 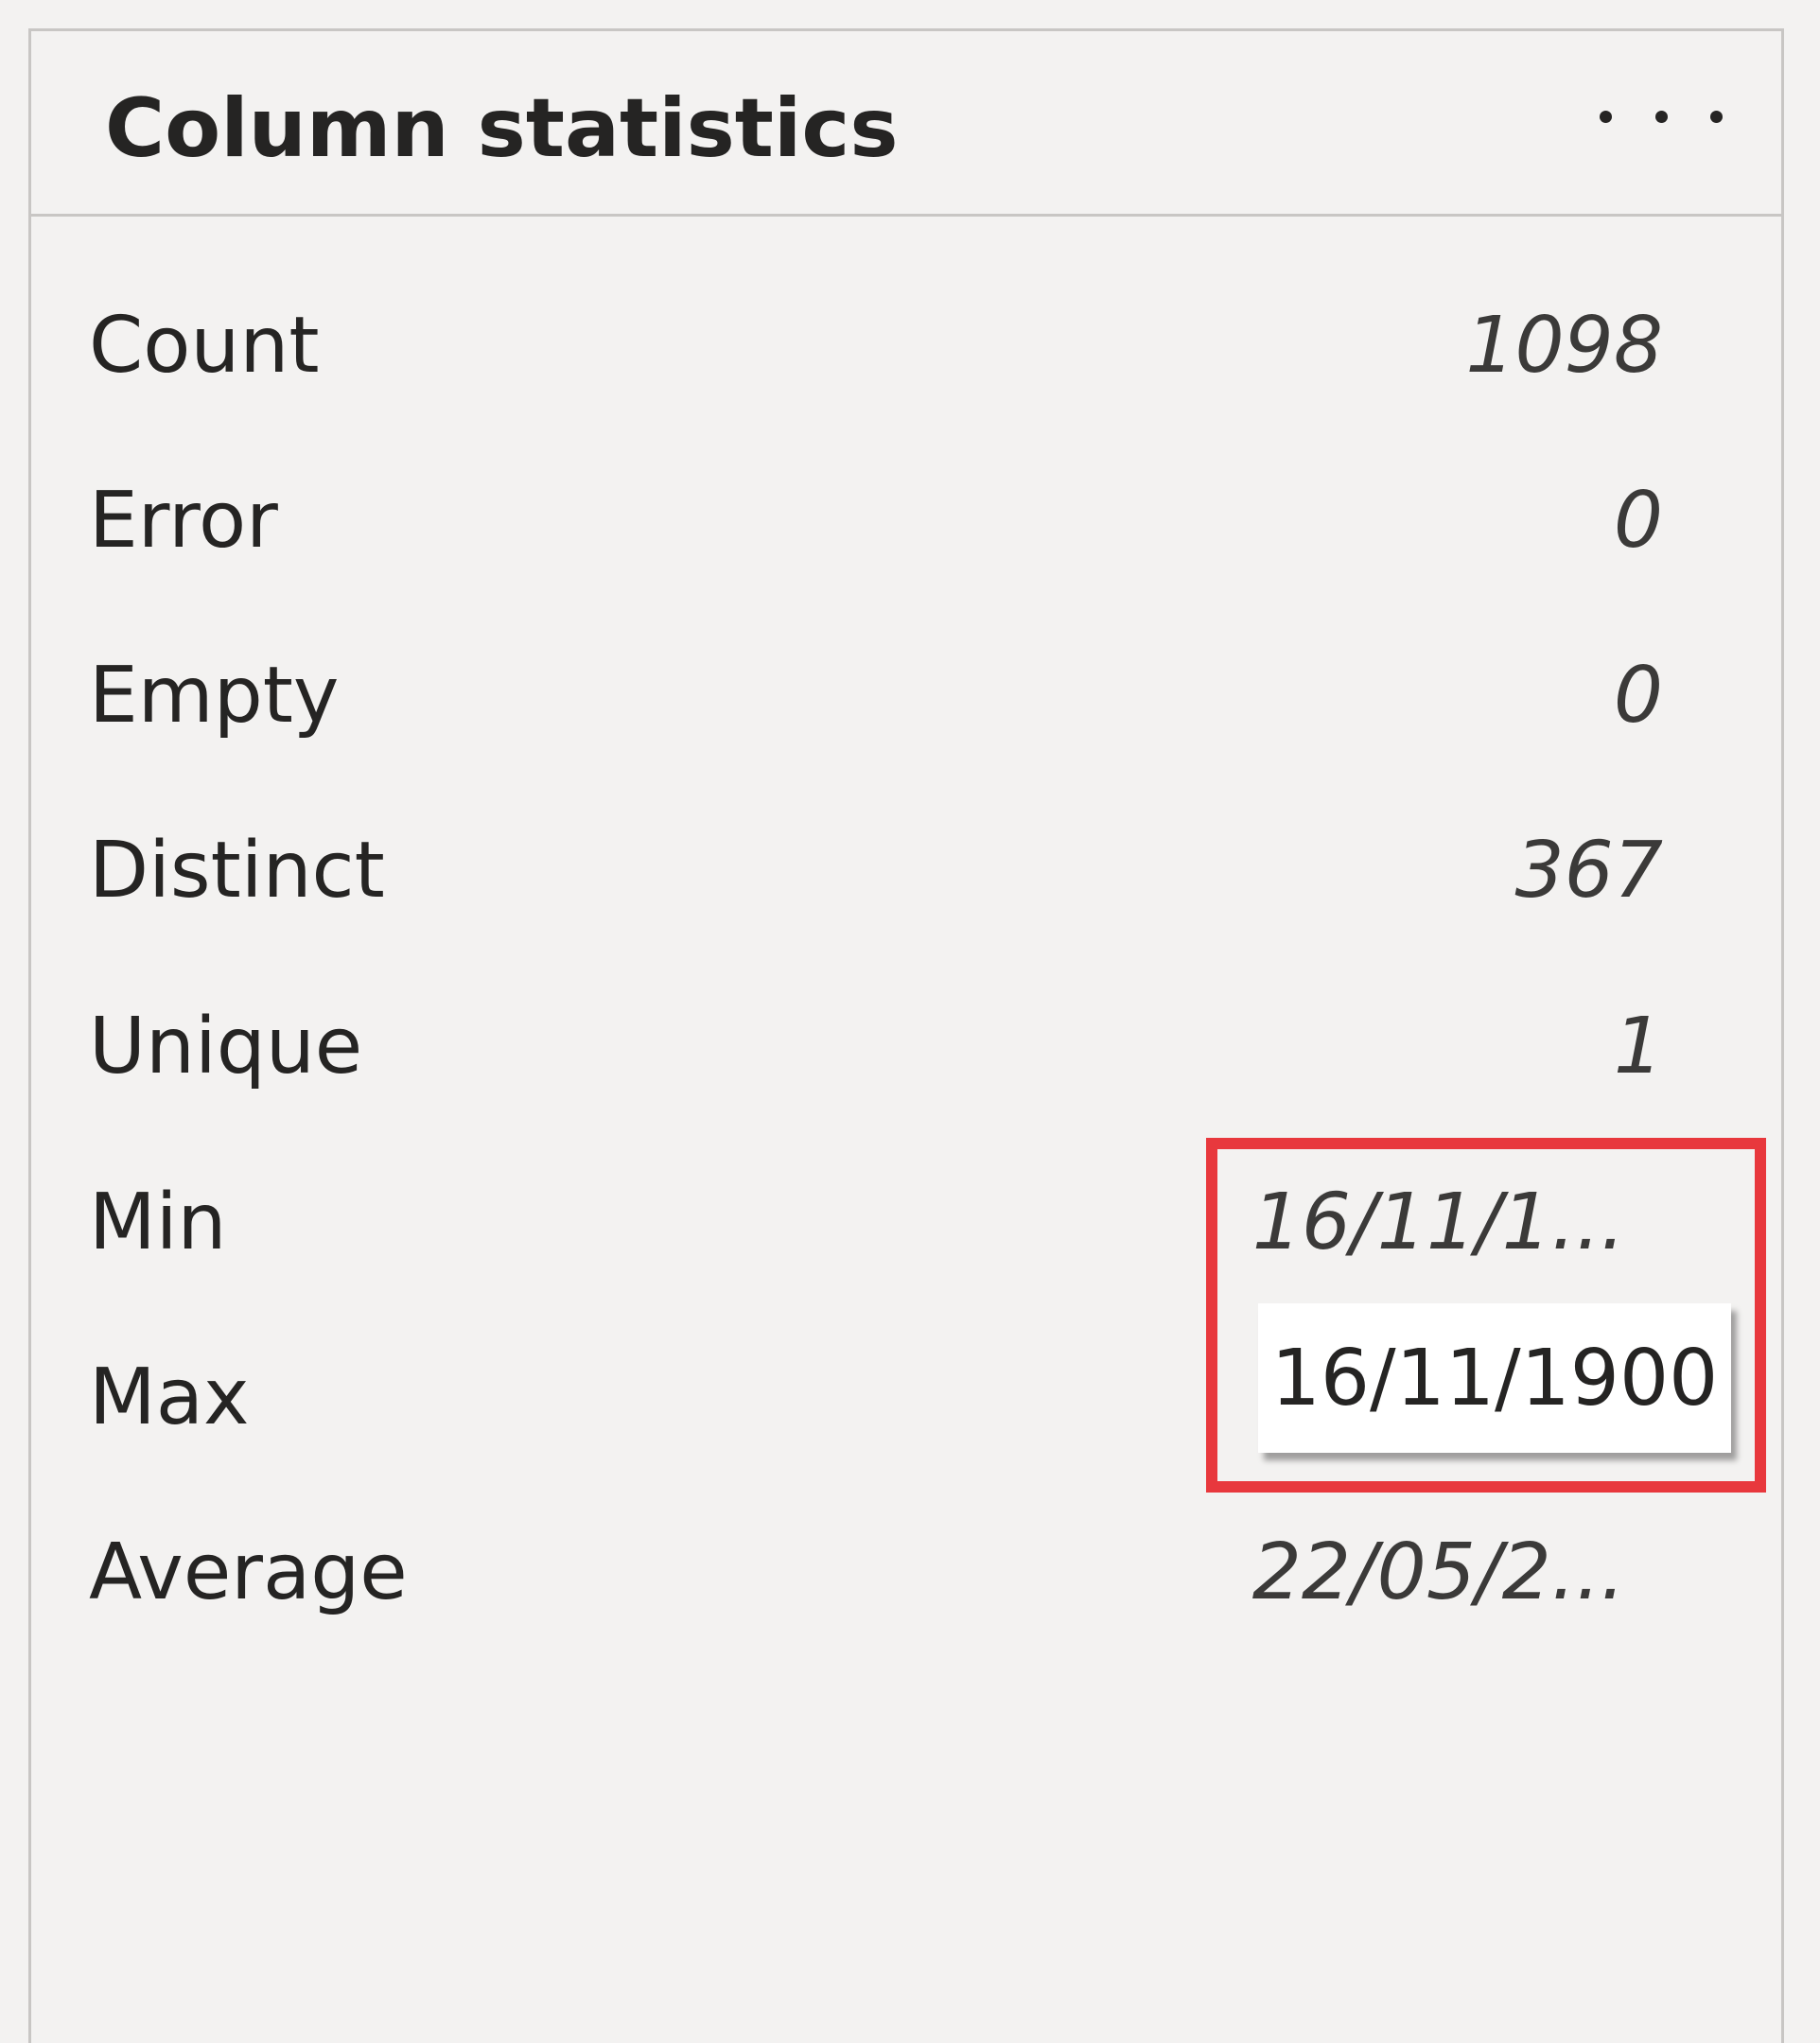 What do you see at coordinates (876, 879) in the screenshot?
I see `stat-row-distinct: Distinct 367` at bounding box center [876, 879].